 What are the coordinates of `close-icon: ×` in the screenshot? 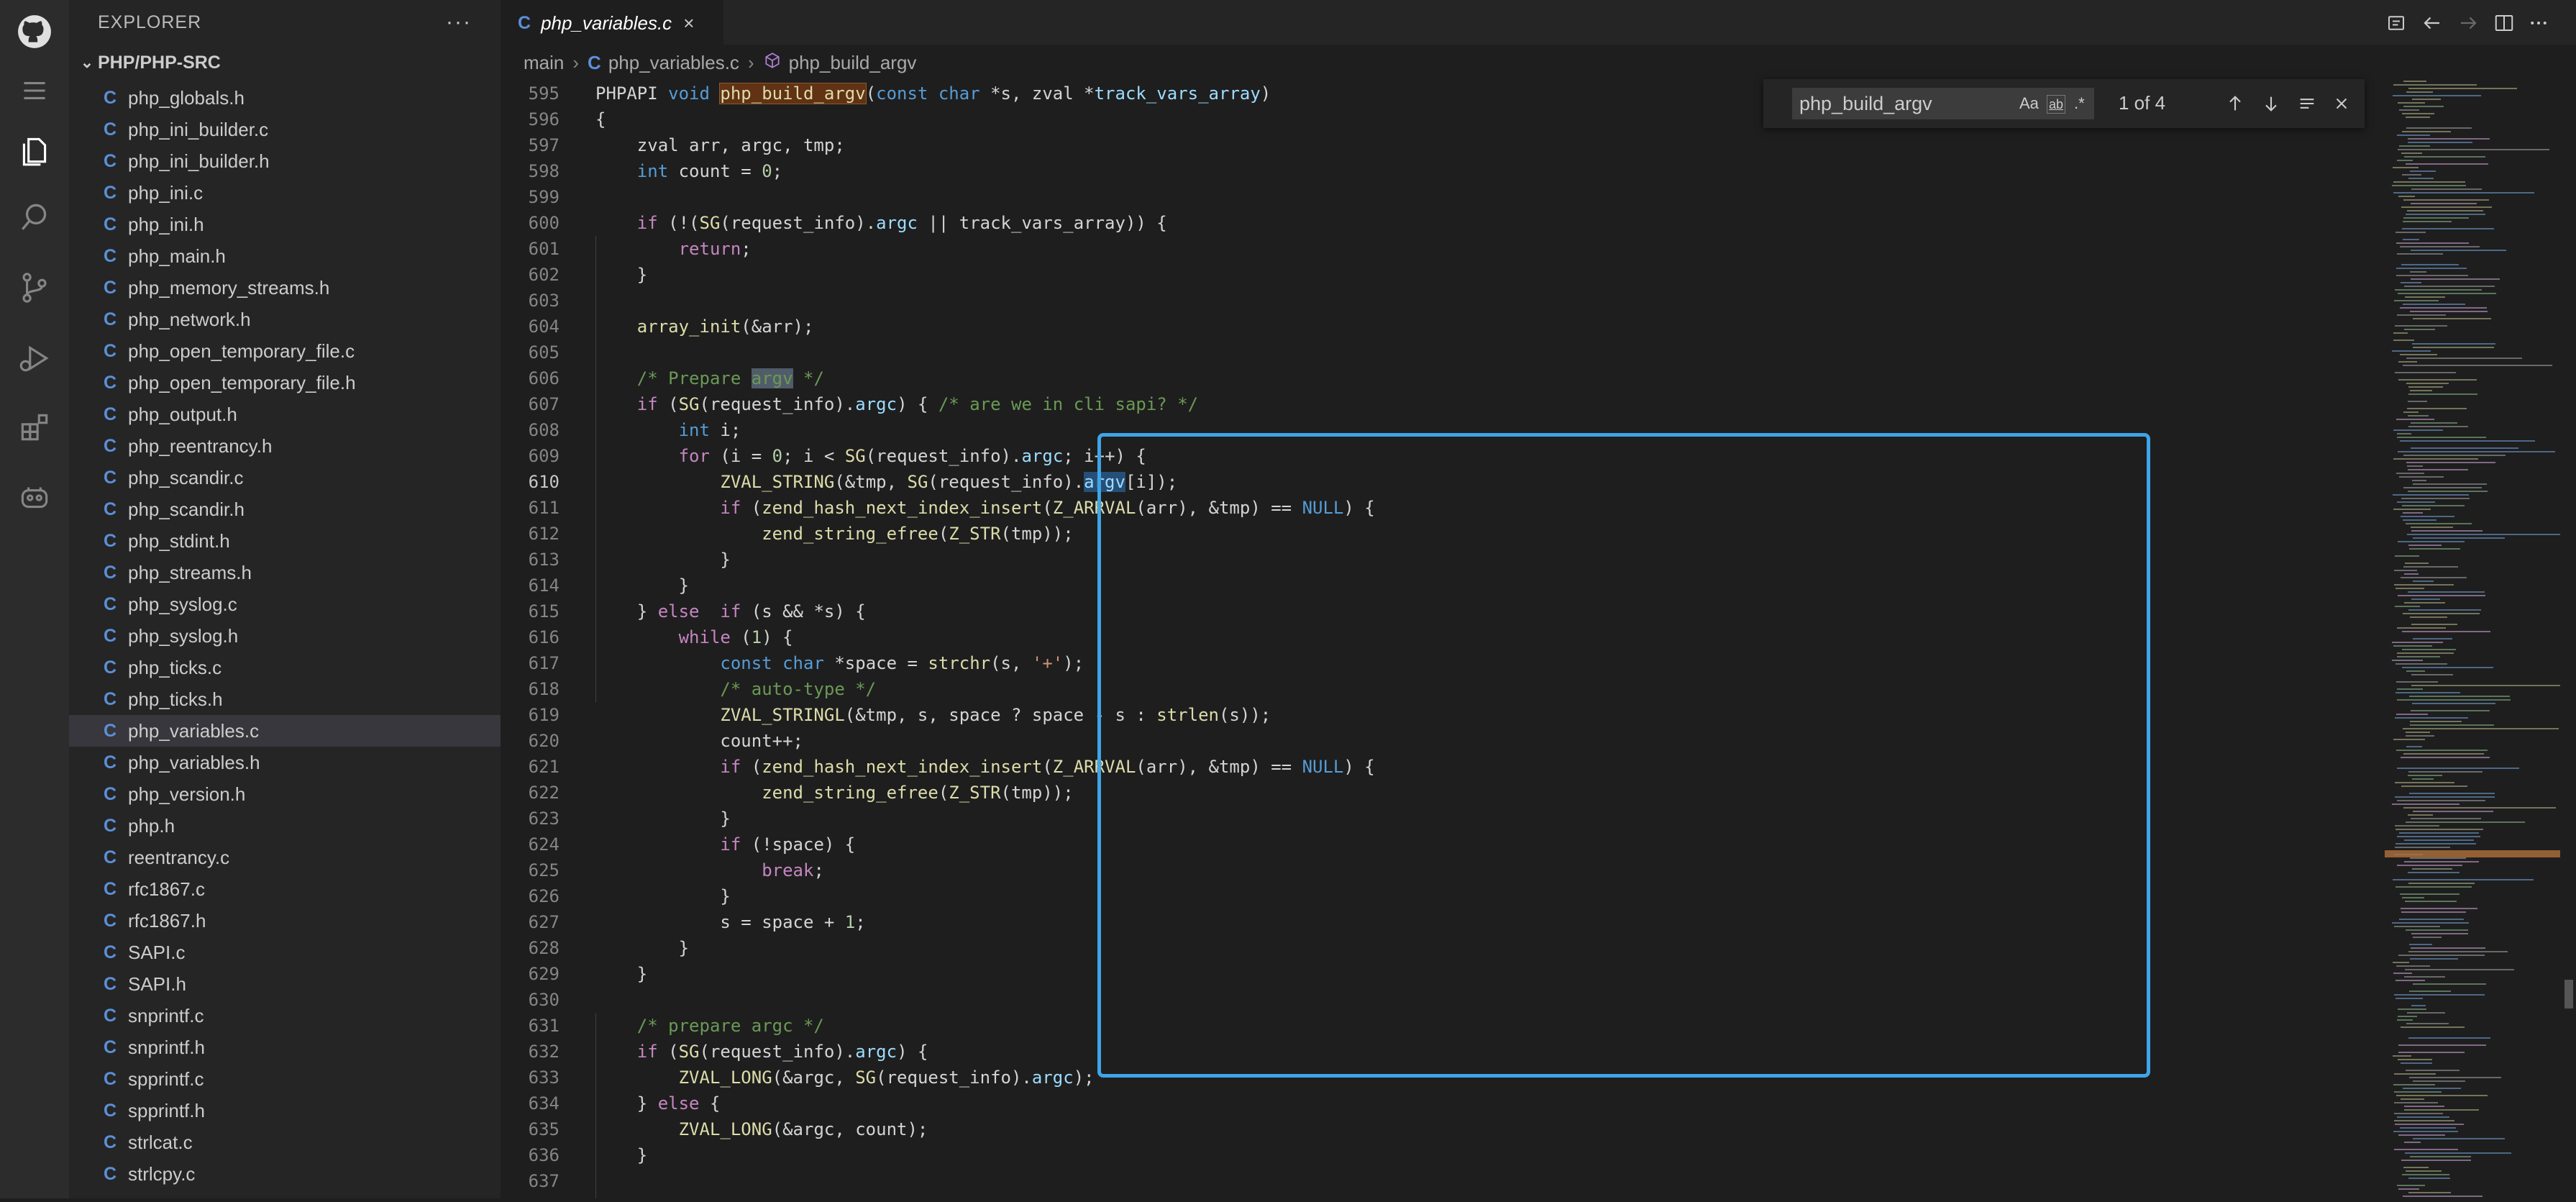 It's located at (688, 24).